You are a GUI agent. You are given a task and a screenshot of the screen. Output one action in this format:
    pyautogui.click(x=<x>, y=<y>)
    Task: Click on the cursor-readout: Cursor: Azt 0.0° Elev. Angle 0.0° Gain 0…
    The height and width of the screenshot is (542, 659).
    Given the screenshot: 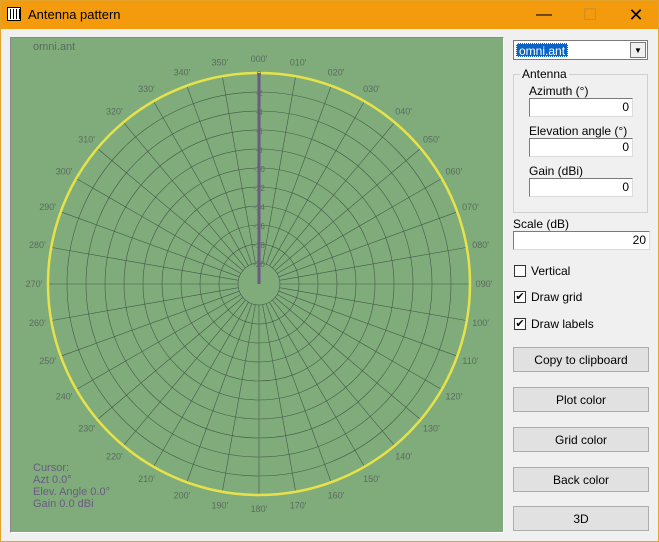 What is the action you would take?
    pyautogui.click(x=71, y=486)
    